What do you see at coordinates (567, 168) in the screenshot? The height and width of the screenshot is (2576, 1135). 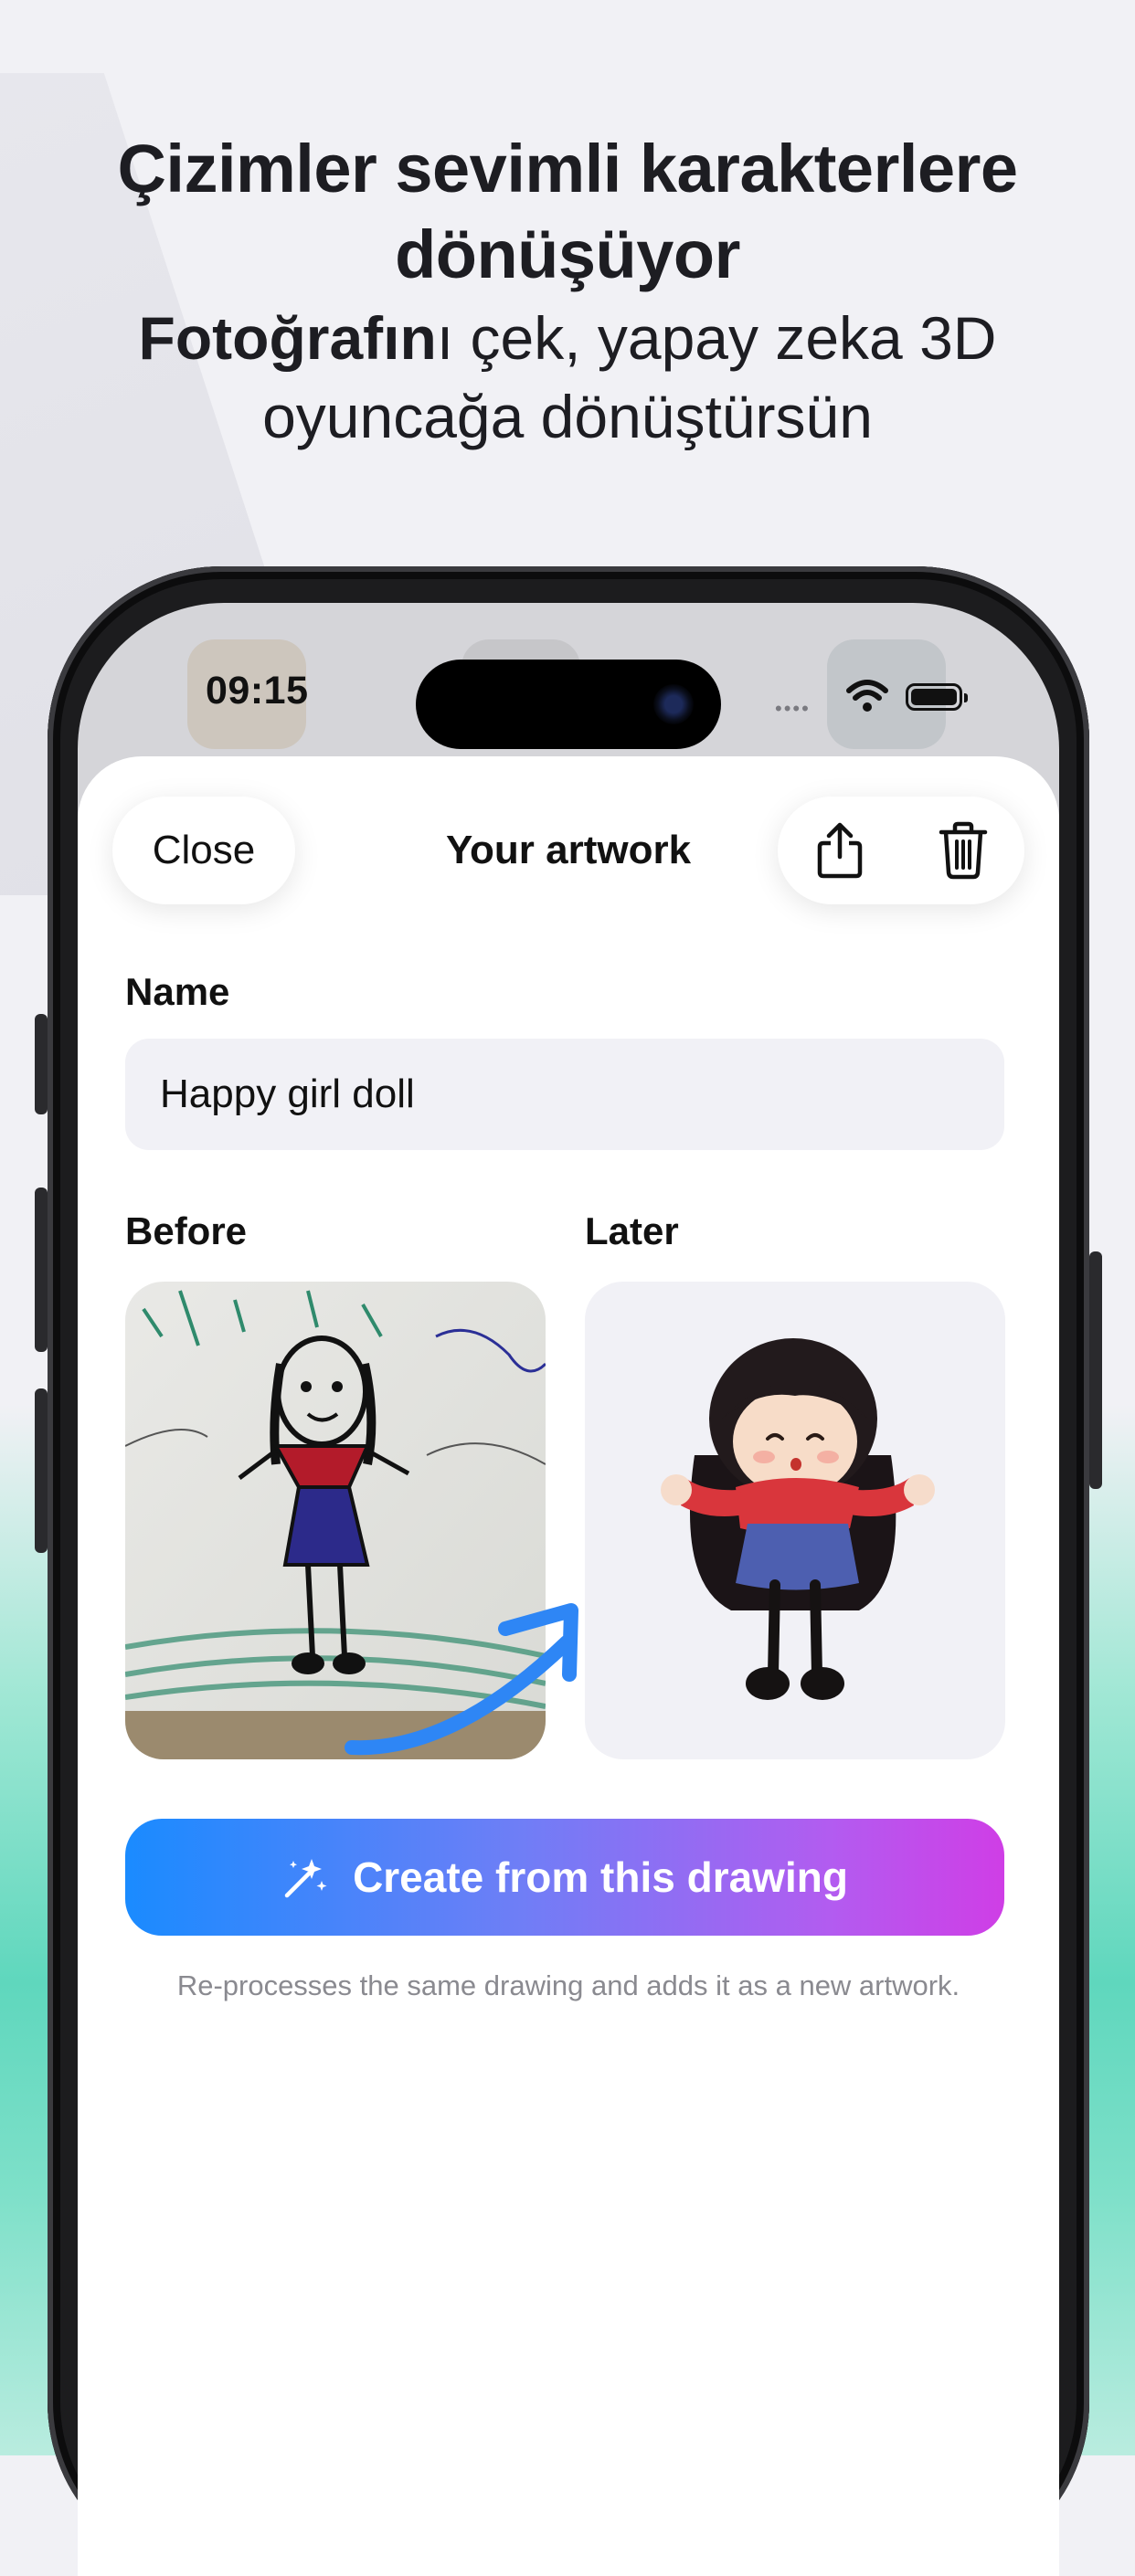 I see `headline-line-1: Çizimler sevimli karakterlere` at bounding box center [567, 168].